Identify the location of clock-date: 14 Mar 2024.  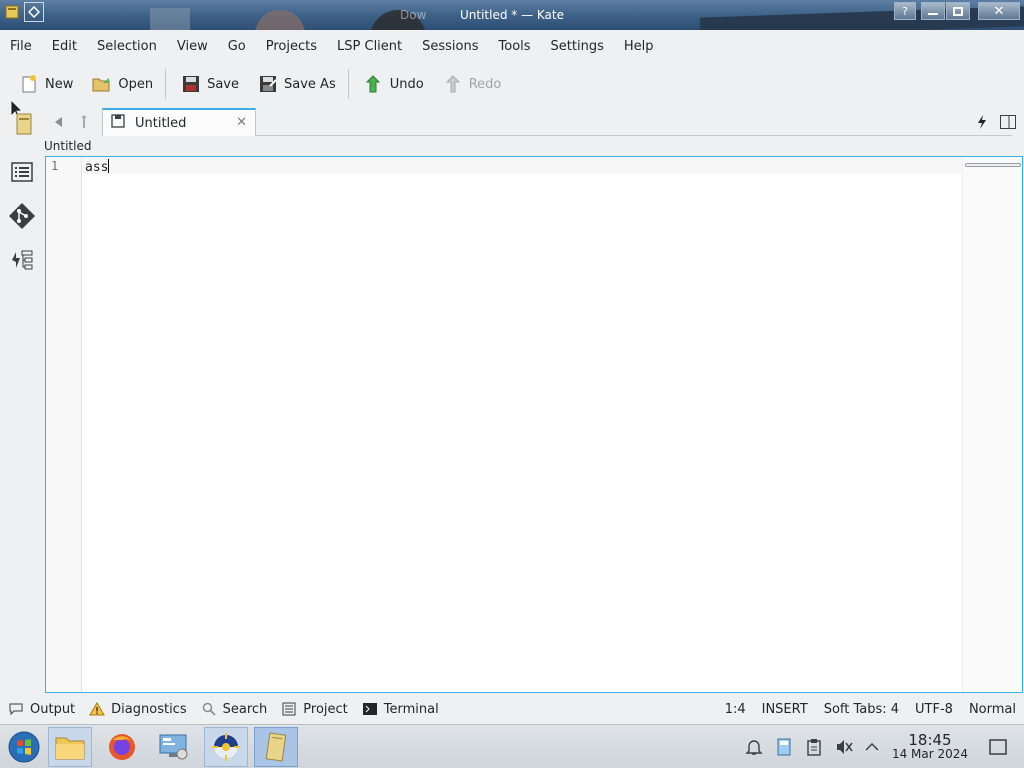
(930, 754).